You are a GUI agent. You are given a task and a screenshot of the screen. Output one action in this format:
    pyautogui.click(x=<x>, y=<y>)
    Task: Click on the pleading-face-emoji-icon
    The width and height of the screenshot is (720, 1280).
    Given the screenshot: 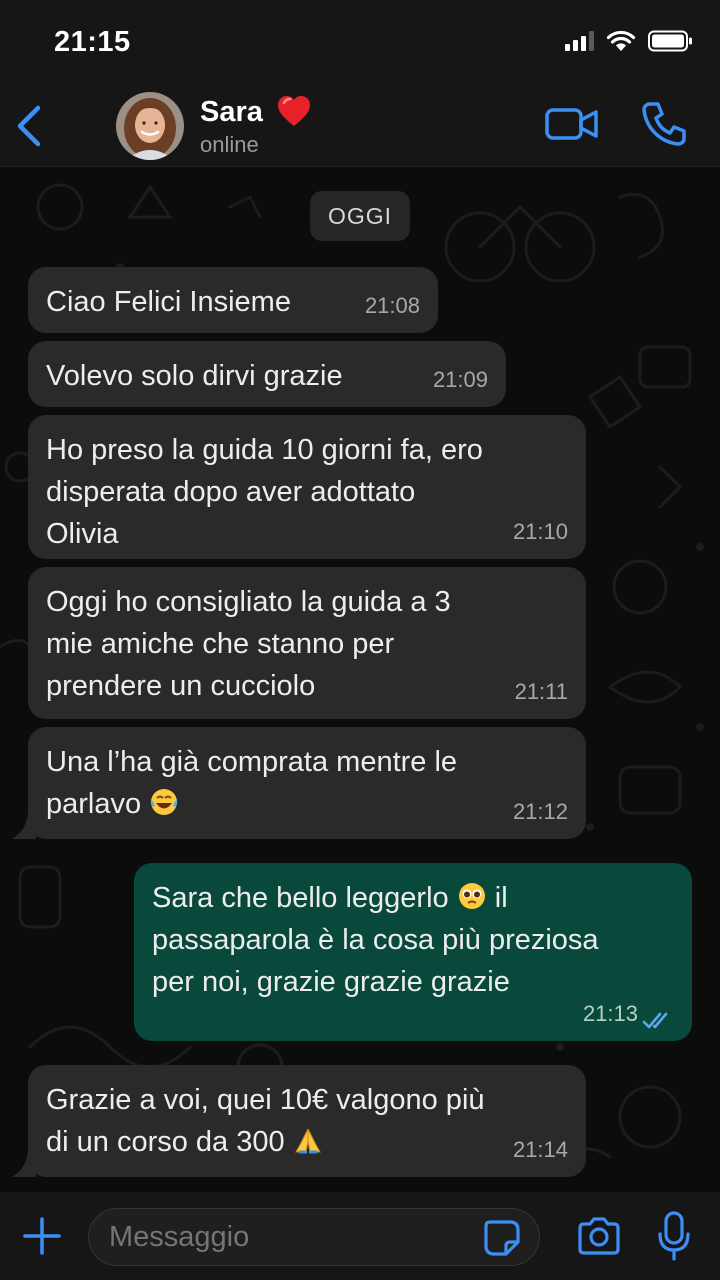 What is the action you would take?
    pyautogui.click(x=471, y=896)
    